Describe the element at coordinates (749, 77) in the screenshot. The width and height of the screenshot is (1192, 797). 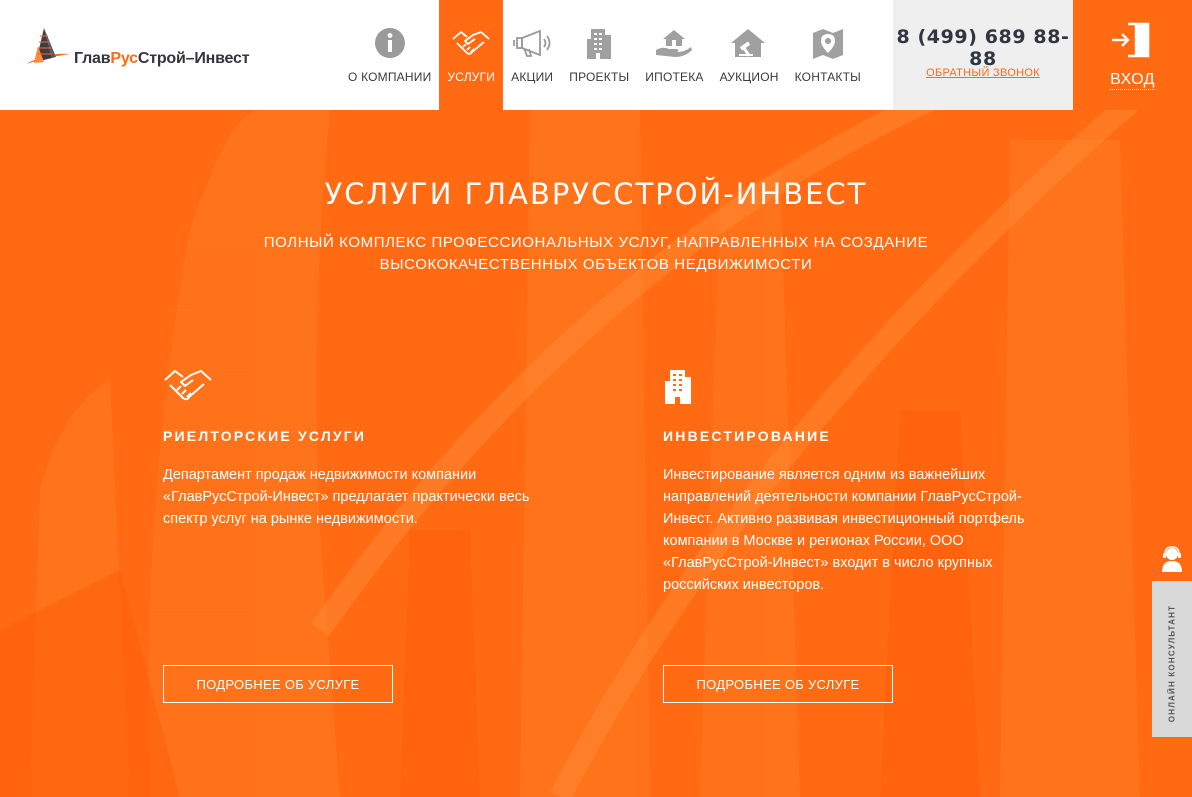
I see `nav-label: Аукцион` at that location.